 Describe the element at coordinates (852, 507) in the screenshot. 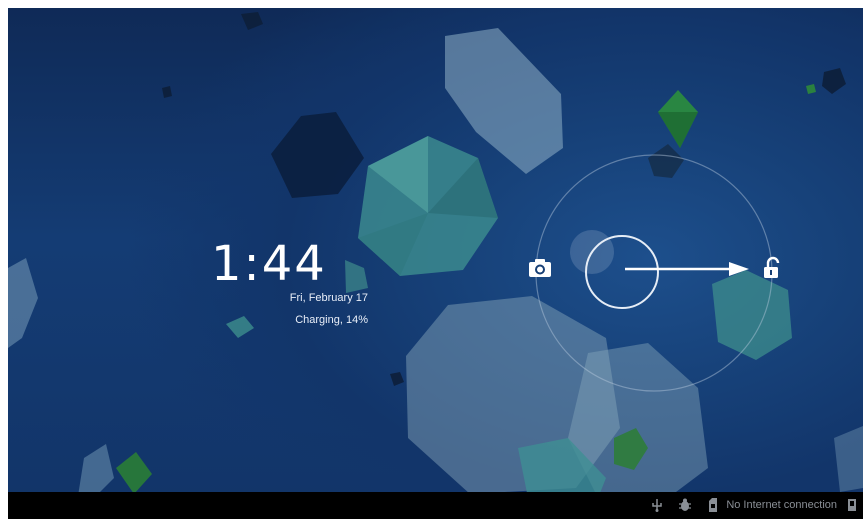

I see `notification-icon` at that location.